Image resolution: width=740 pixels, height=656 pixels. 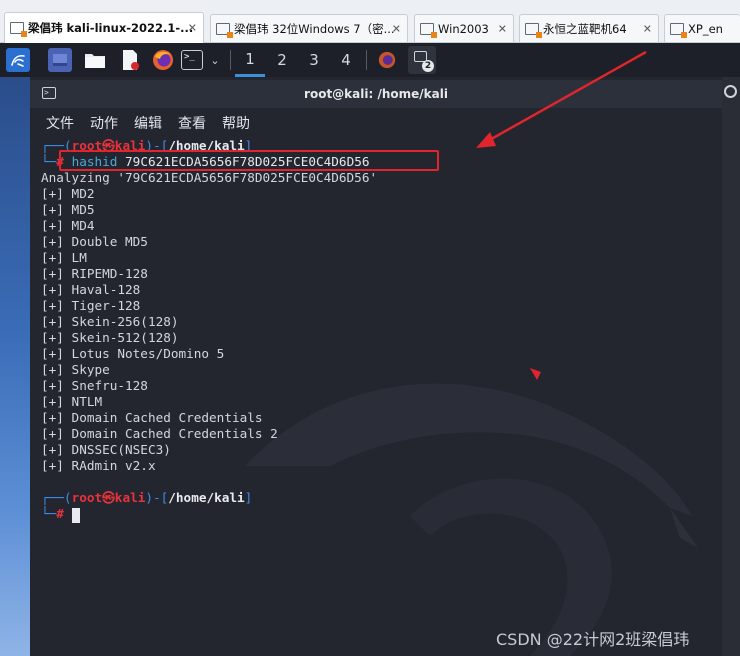 What do you see at coordinates (705, 28) in the screenshot?
I see `tab-label: XP_en` at bounding box center [705, 28].